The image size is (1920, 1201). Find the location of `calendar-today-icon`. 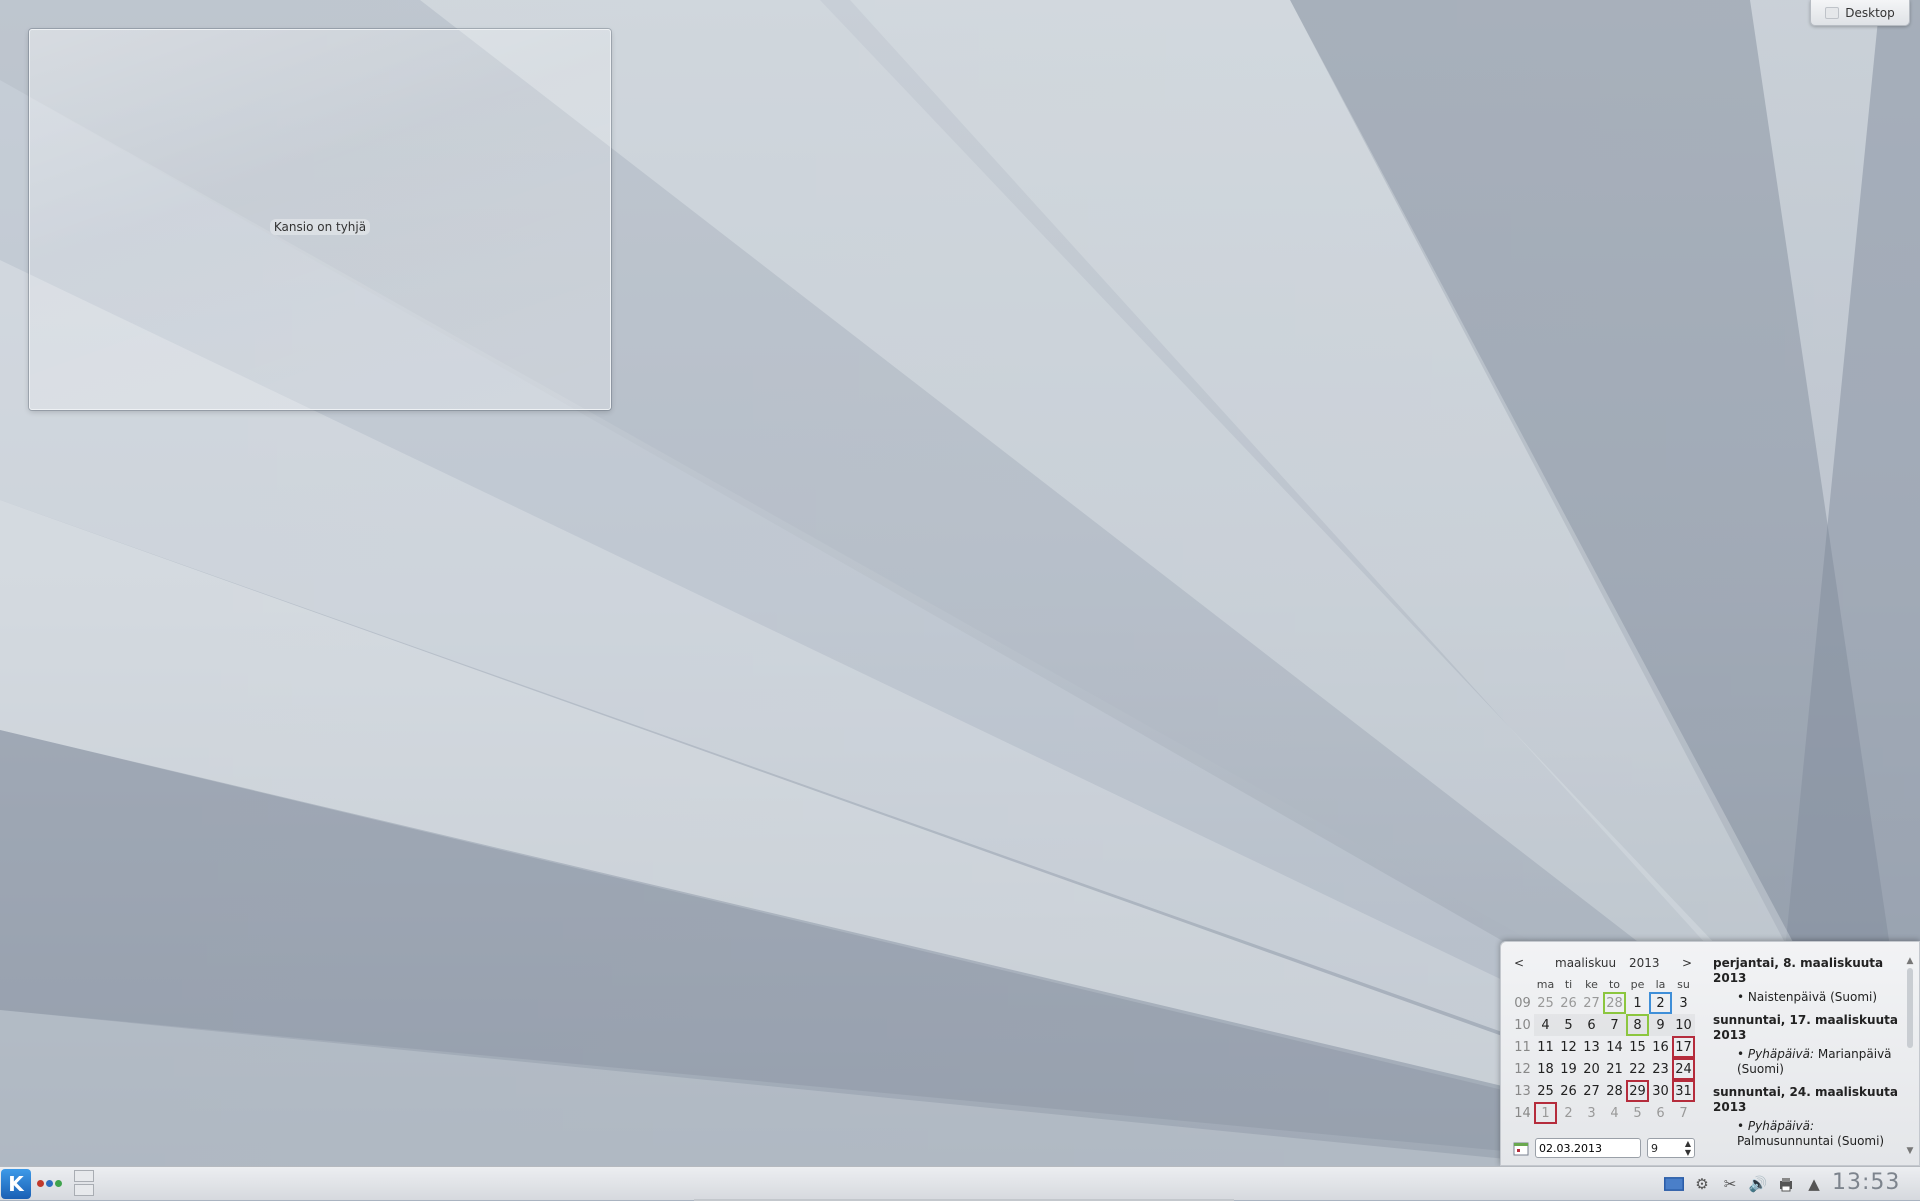

calendar-today-icon is located at coordinates (1521, 1148).